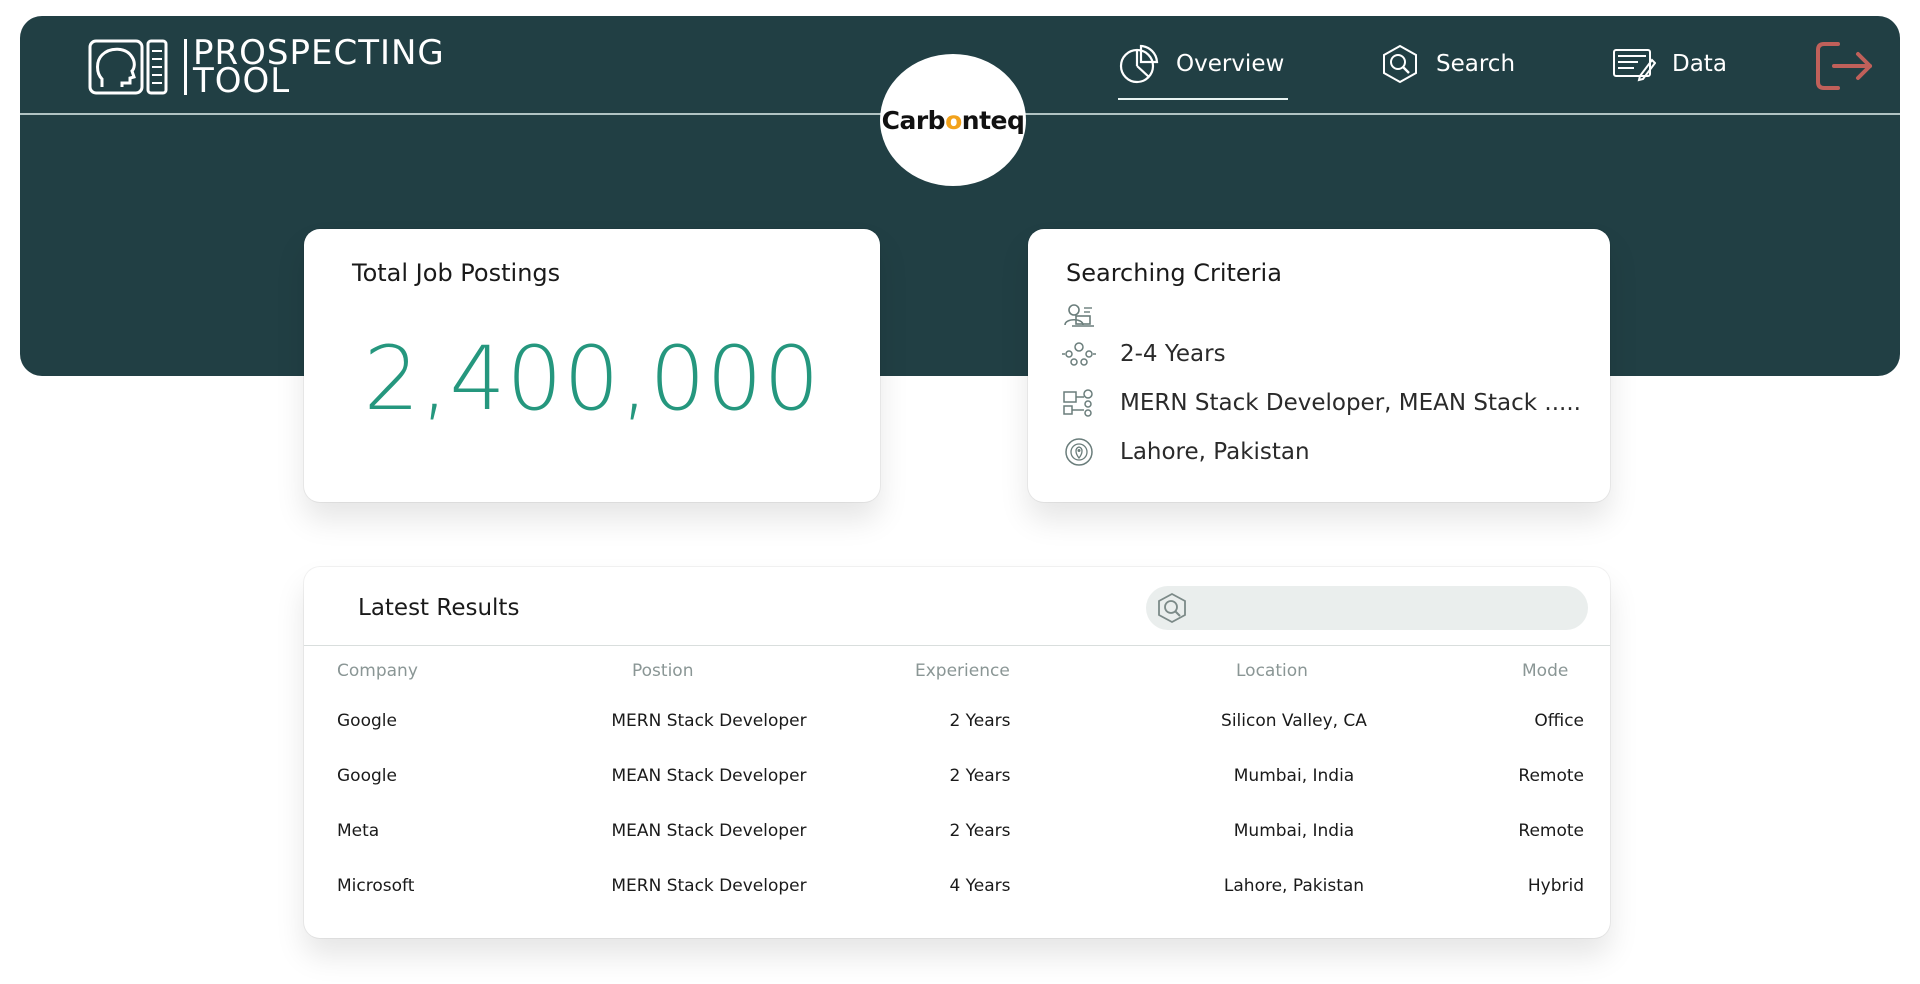 Image resolution: width=1920 pixels, height=984 pixels. I want to click on nav-search: Search, so click(1447, 64).